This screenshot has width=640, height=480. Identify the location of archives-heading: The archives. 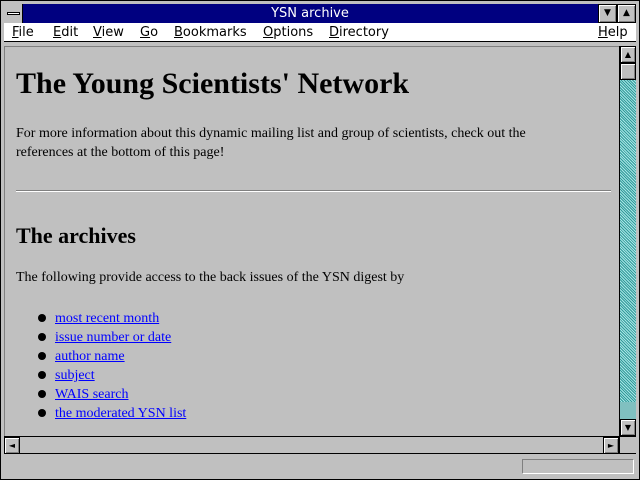
(76, 235).